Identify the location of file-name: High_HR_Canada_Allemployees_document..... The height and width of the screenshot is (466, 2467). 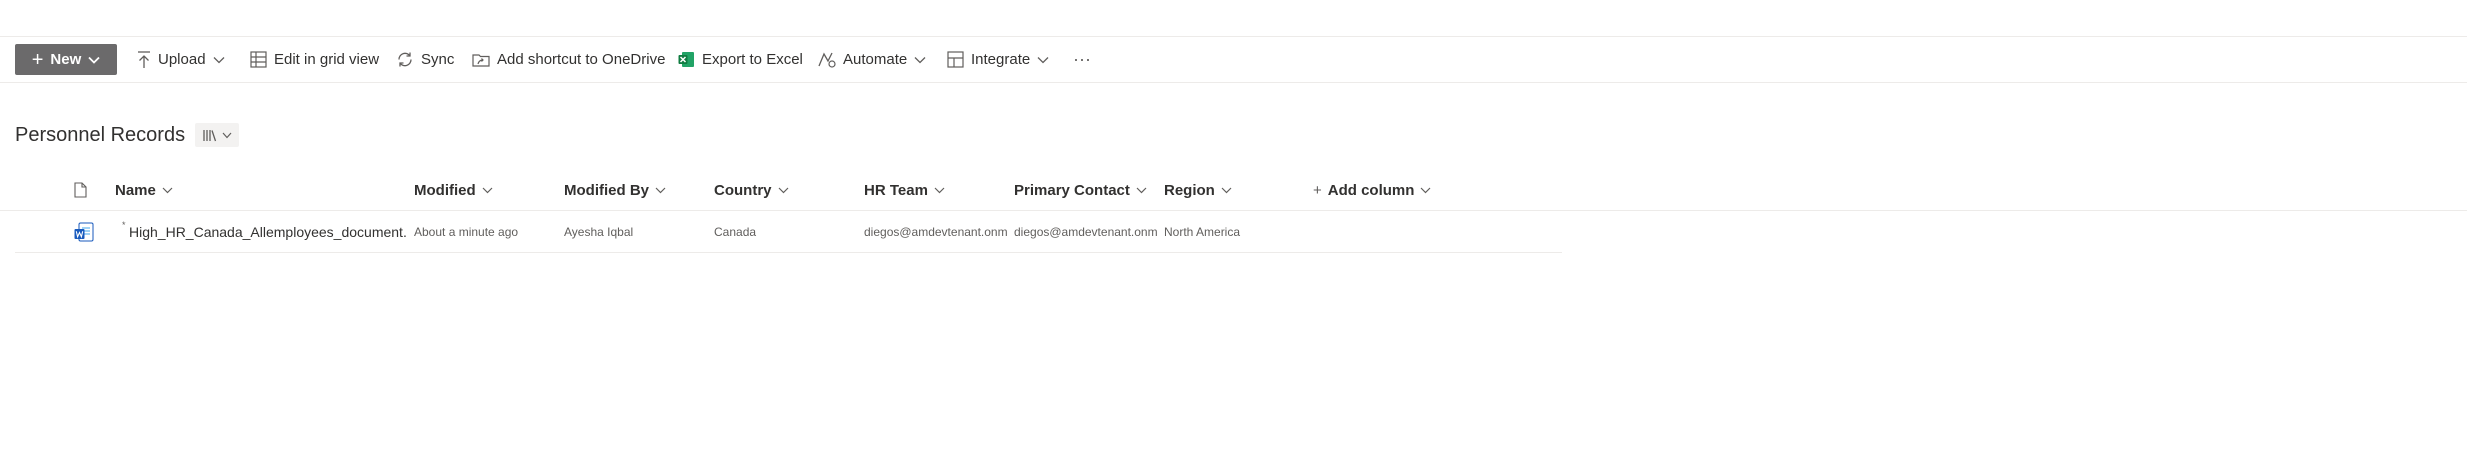
(268, 231).